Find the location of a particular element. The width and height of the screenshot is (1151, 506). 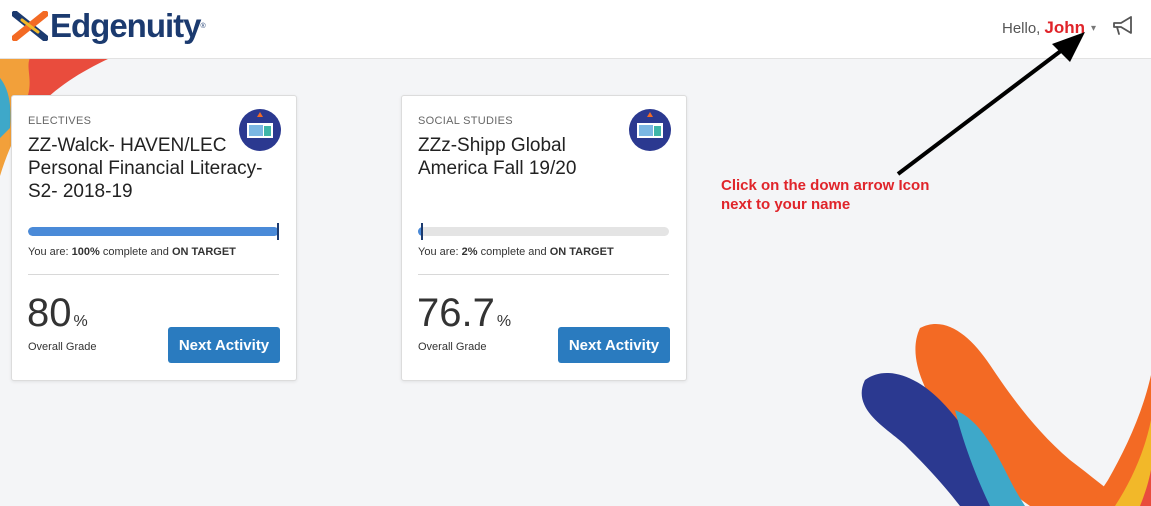

course-subject: SOCIAL STUDIES is located at coordinates (465, 121).